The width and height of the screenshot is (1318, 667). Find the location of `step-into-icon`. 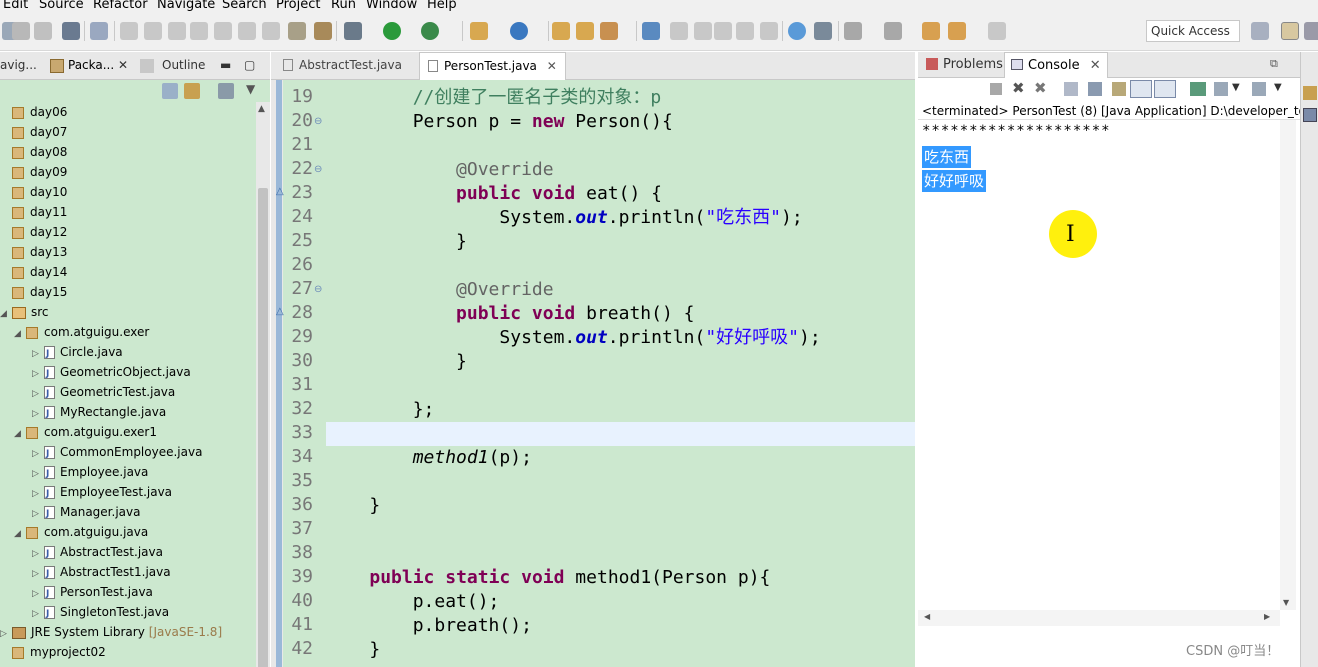

step-into-icon is located at coordinates (223, 31).